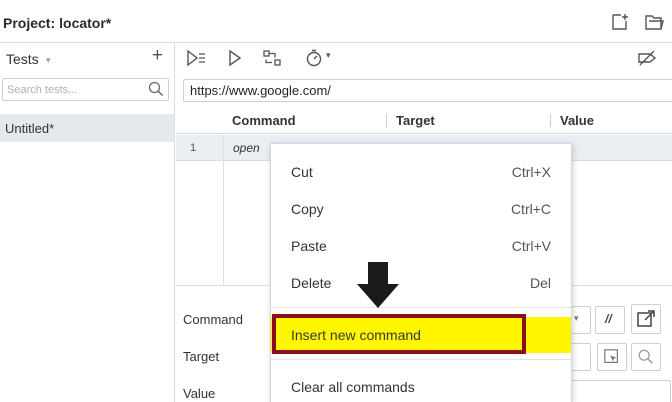 Image resolution: width=672 pixels, height=402 pixels. I want to click on stopwatch-icon, so click(314, 58).